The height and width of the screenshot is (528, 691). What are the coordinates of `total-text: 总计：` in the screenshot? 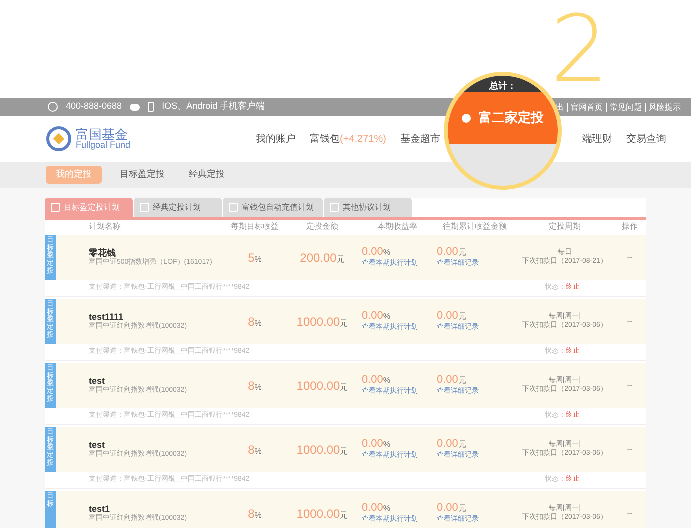 It's located at (503, 86).